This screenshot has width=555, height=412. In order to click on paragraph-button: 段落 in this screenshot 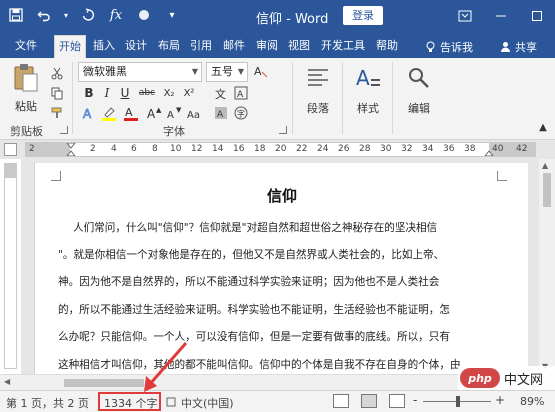, I will do `click(318, 89)`.